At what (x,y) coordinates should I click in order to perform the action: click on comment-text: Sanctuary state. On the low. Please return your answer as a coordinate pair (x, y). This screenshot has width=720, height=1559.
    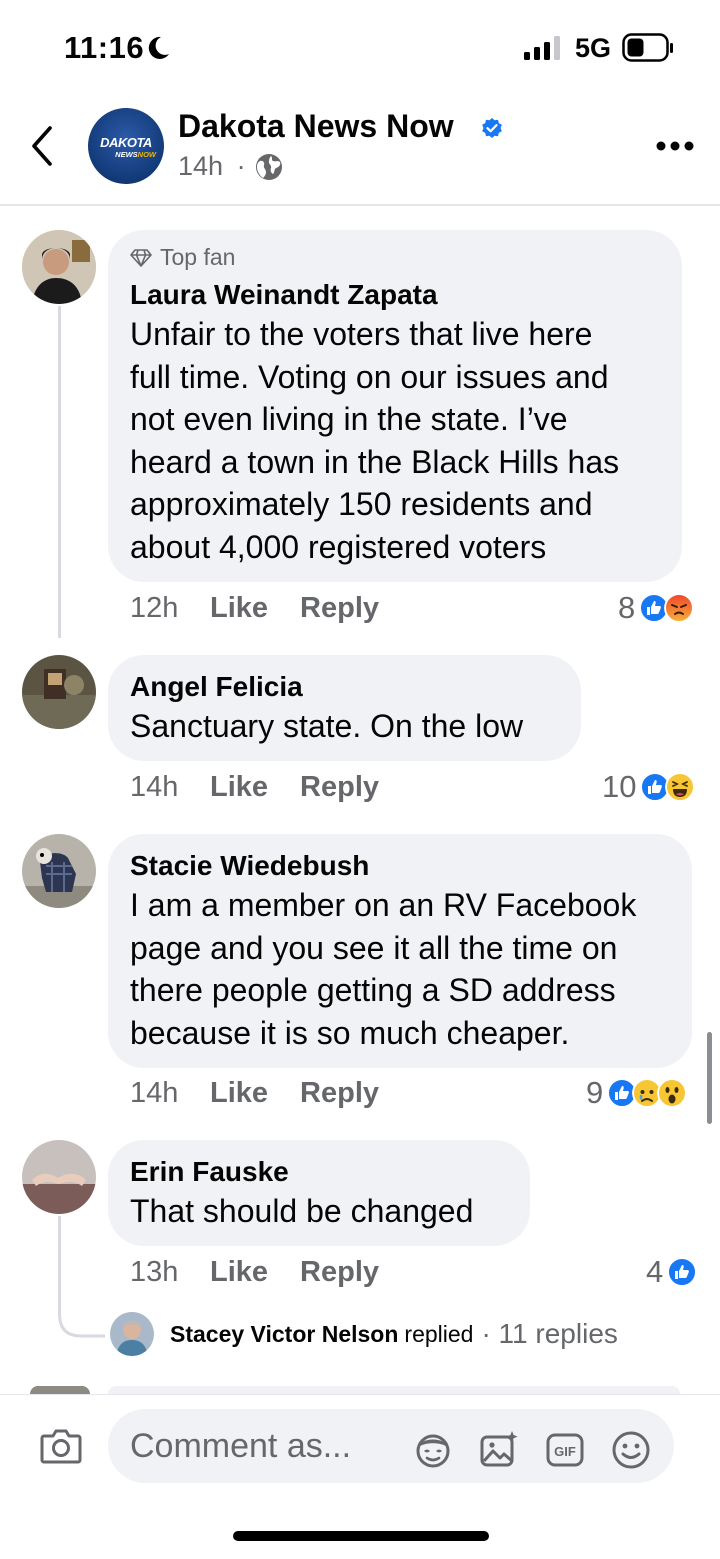
    Looking at the image, I should click on (344, 726).